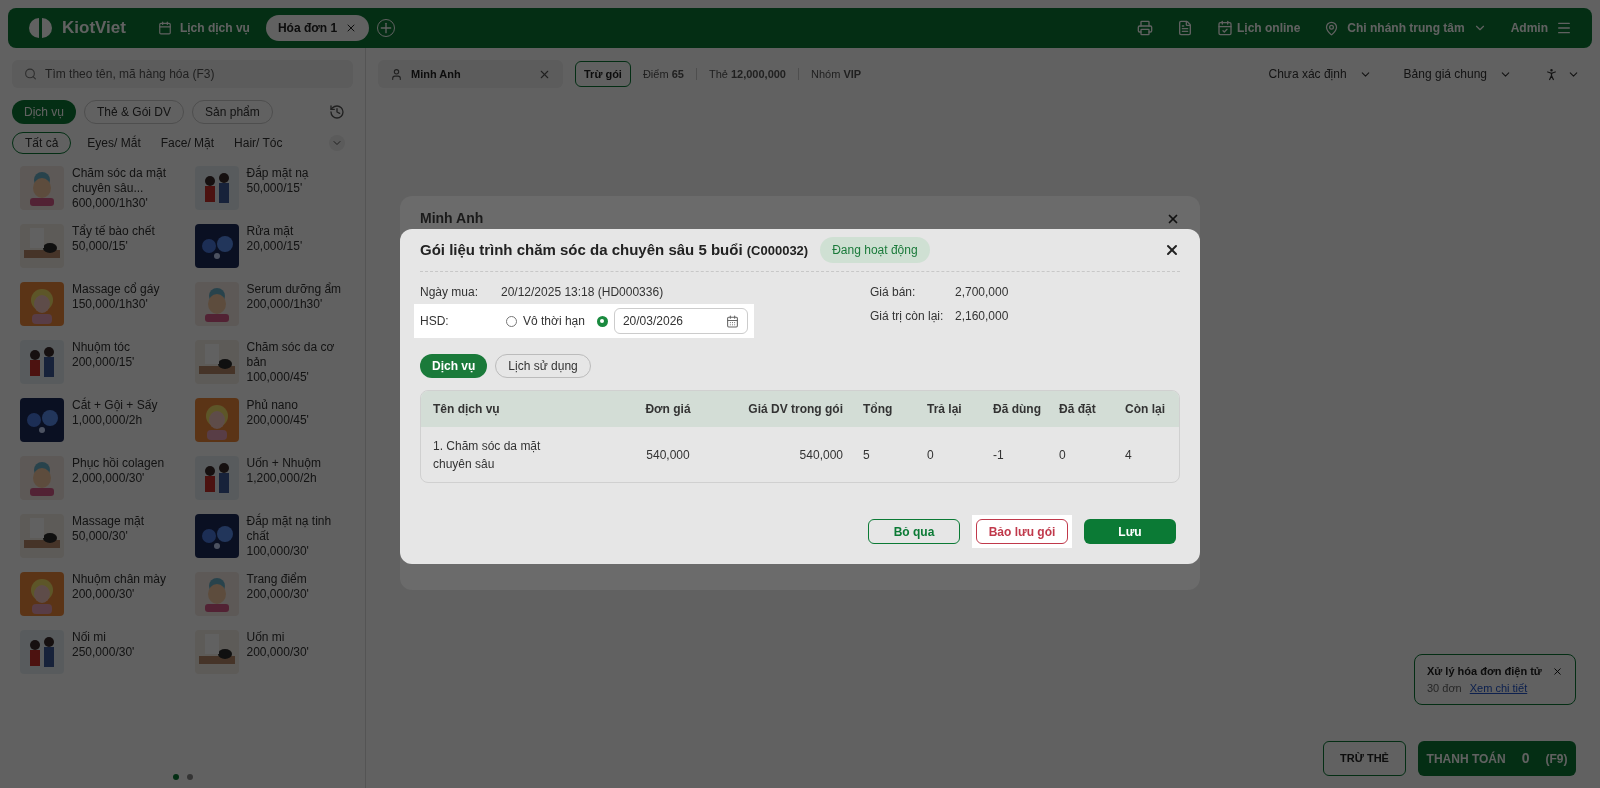 The width and height of the screenshot is (1600, 788). I want to click on search-bar: Tìm theo tên, mã hàng hóa (F3), so click(182, 74).